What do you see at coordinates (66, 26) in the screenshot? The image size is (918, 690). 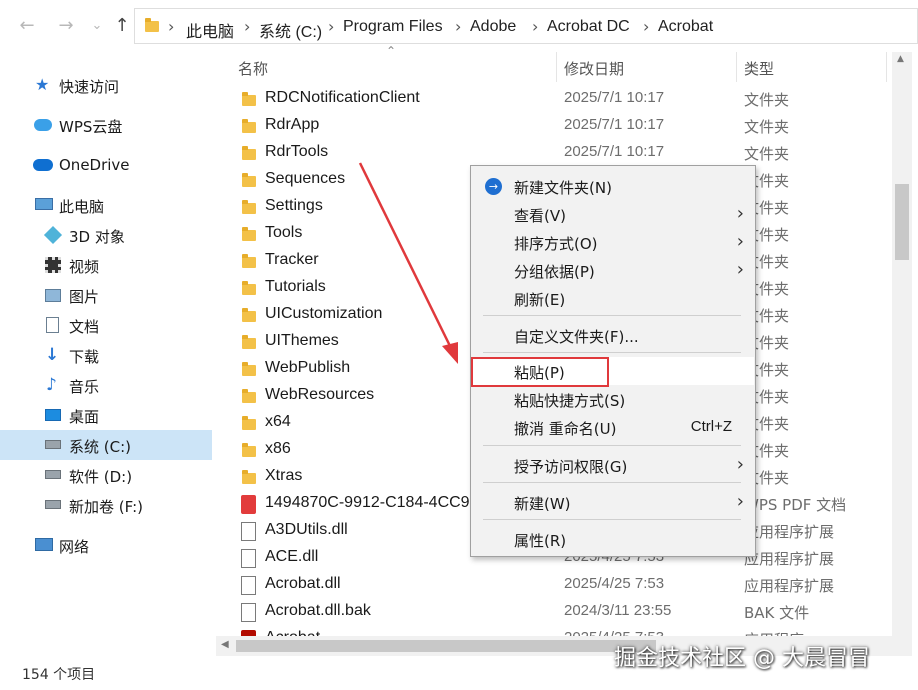 I see `forward-arrow-icon: →` at bounding box center [66, 26].